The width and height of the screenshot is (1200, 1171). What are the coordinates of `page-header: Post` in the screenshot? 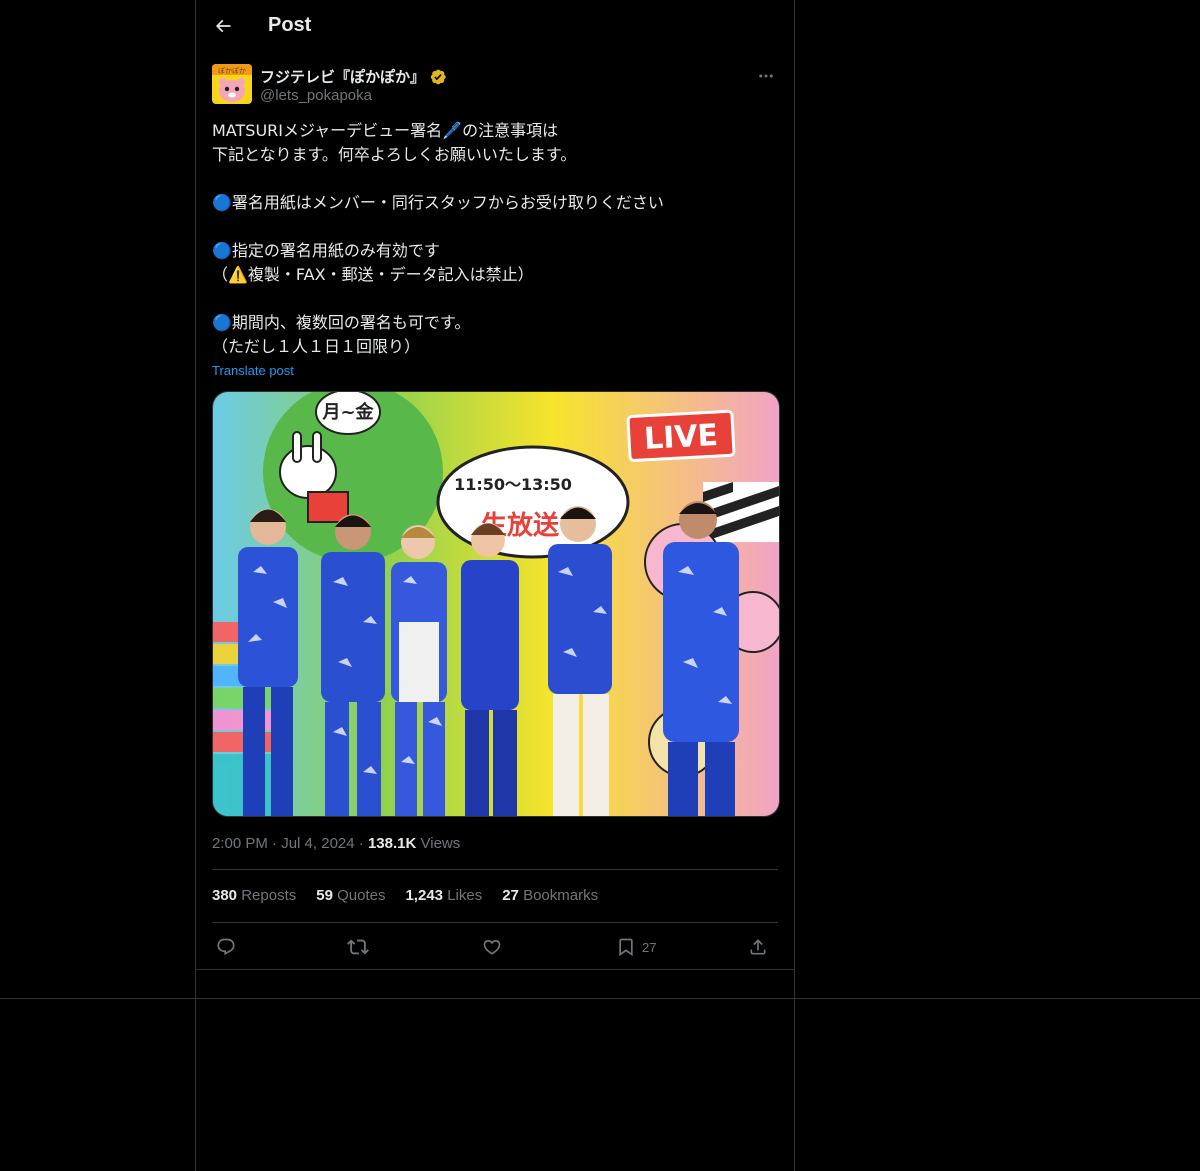 It's located at (495, 26).